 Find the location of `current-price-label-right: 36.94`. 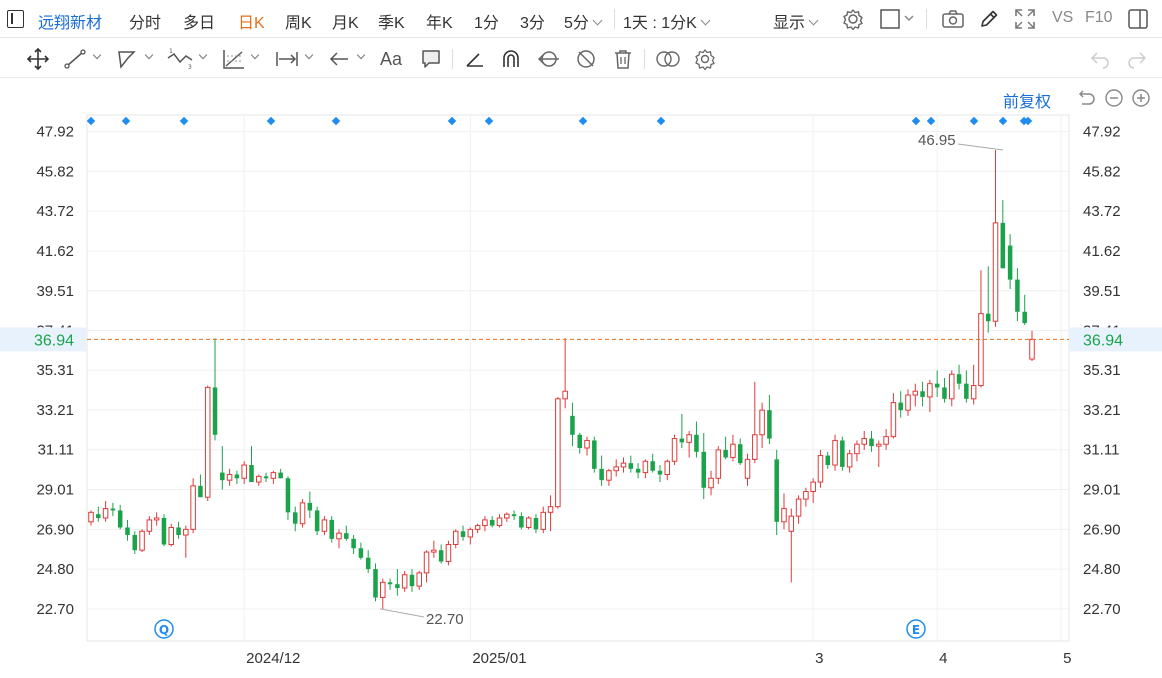

current-price-label-right: 36.94 is located at coordinates (1103, 340).